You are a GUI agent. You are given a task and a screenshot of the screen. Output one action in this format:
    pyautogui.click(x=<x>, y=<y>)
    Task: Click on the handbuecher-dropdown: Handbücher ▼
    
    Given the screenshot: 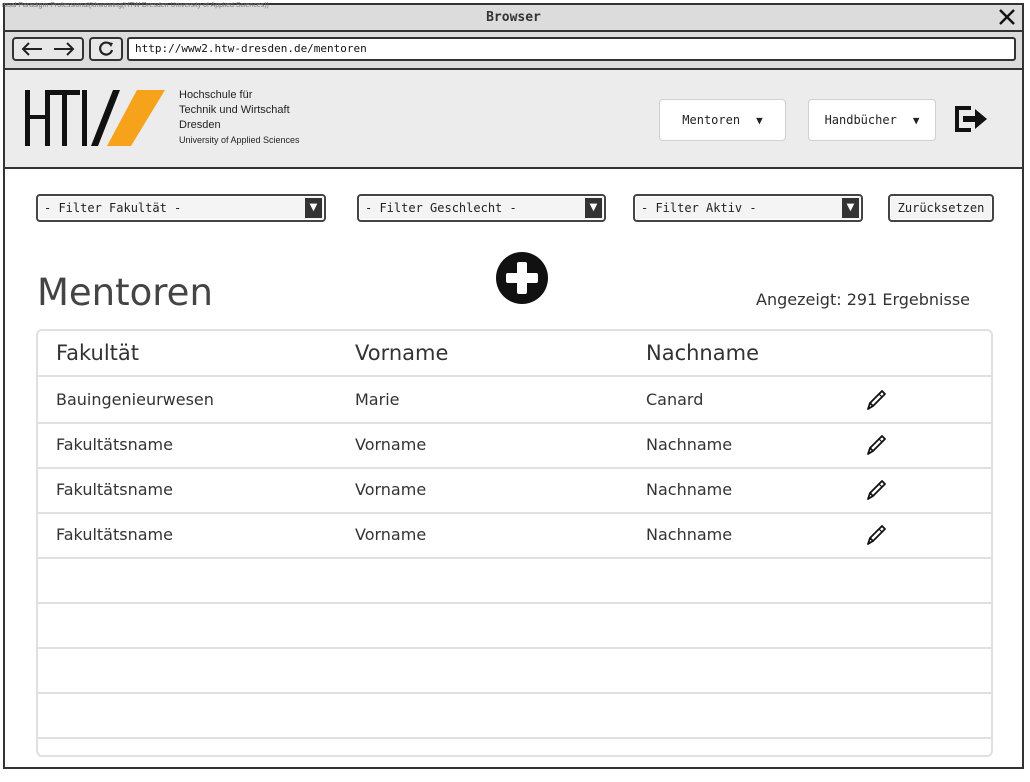 What is the action you would take?
    pyautogui.click(x=872, y=120)
    